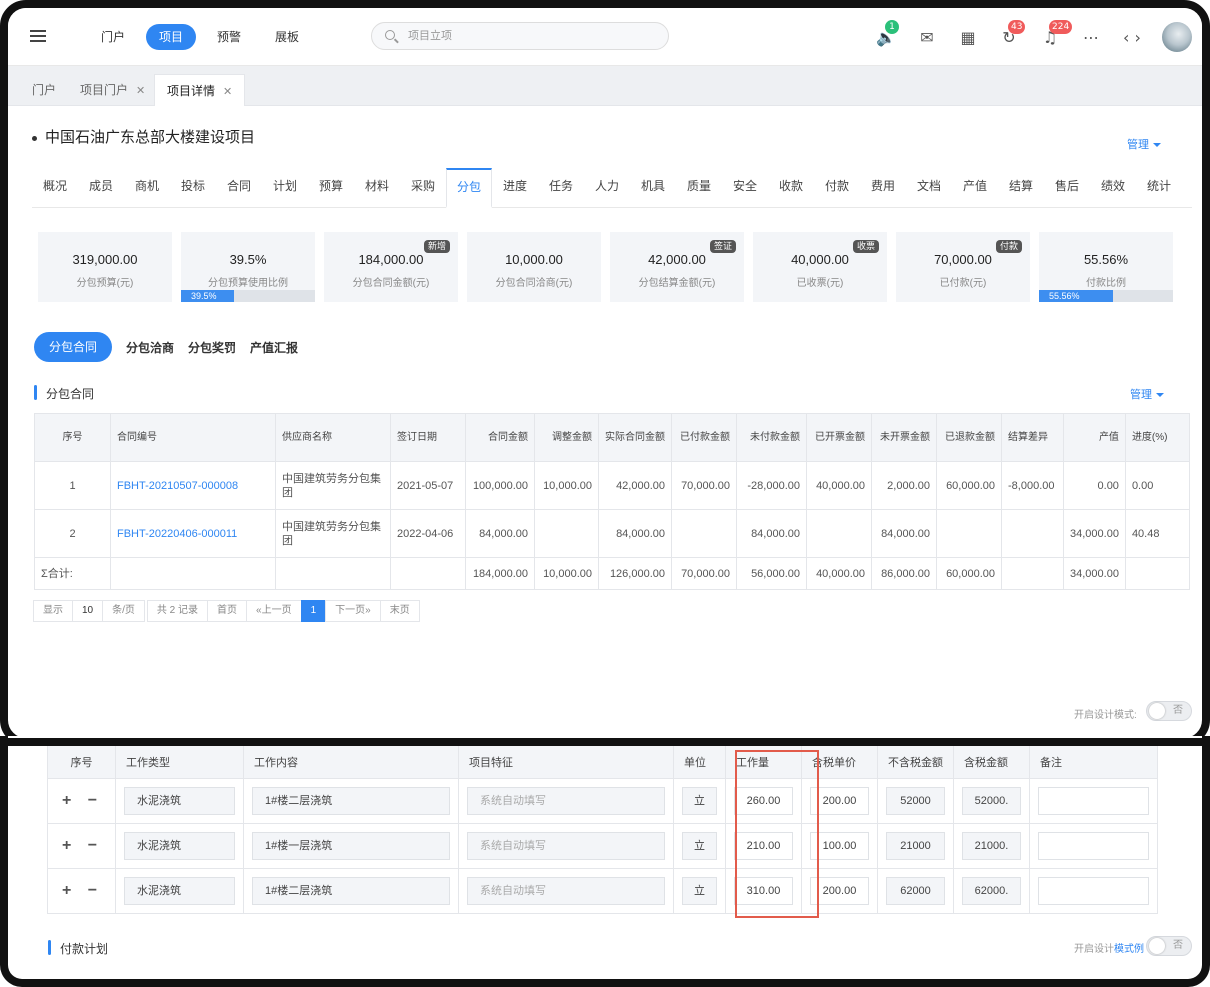  I want to click on stat-card-tag: 收票, so click(865, 246).